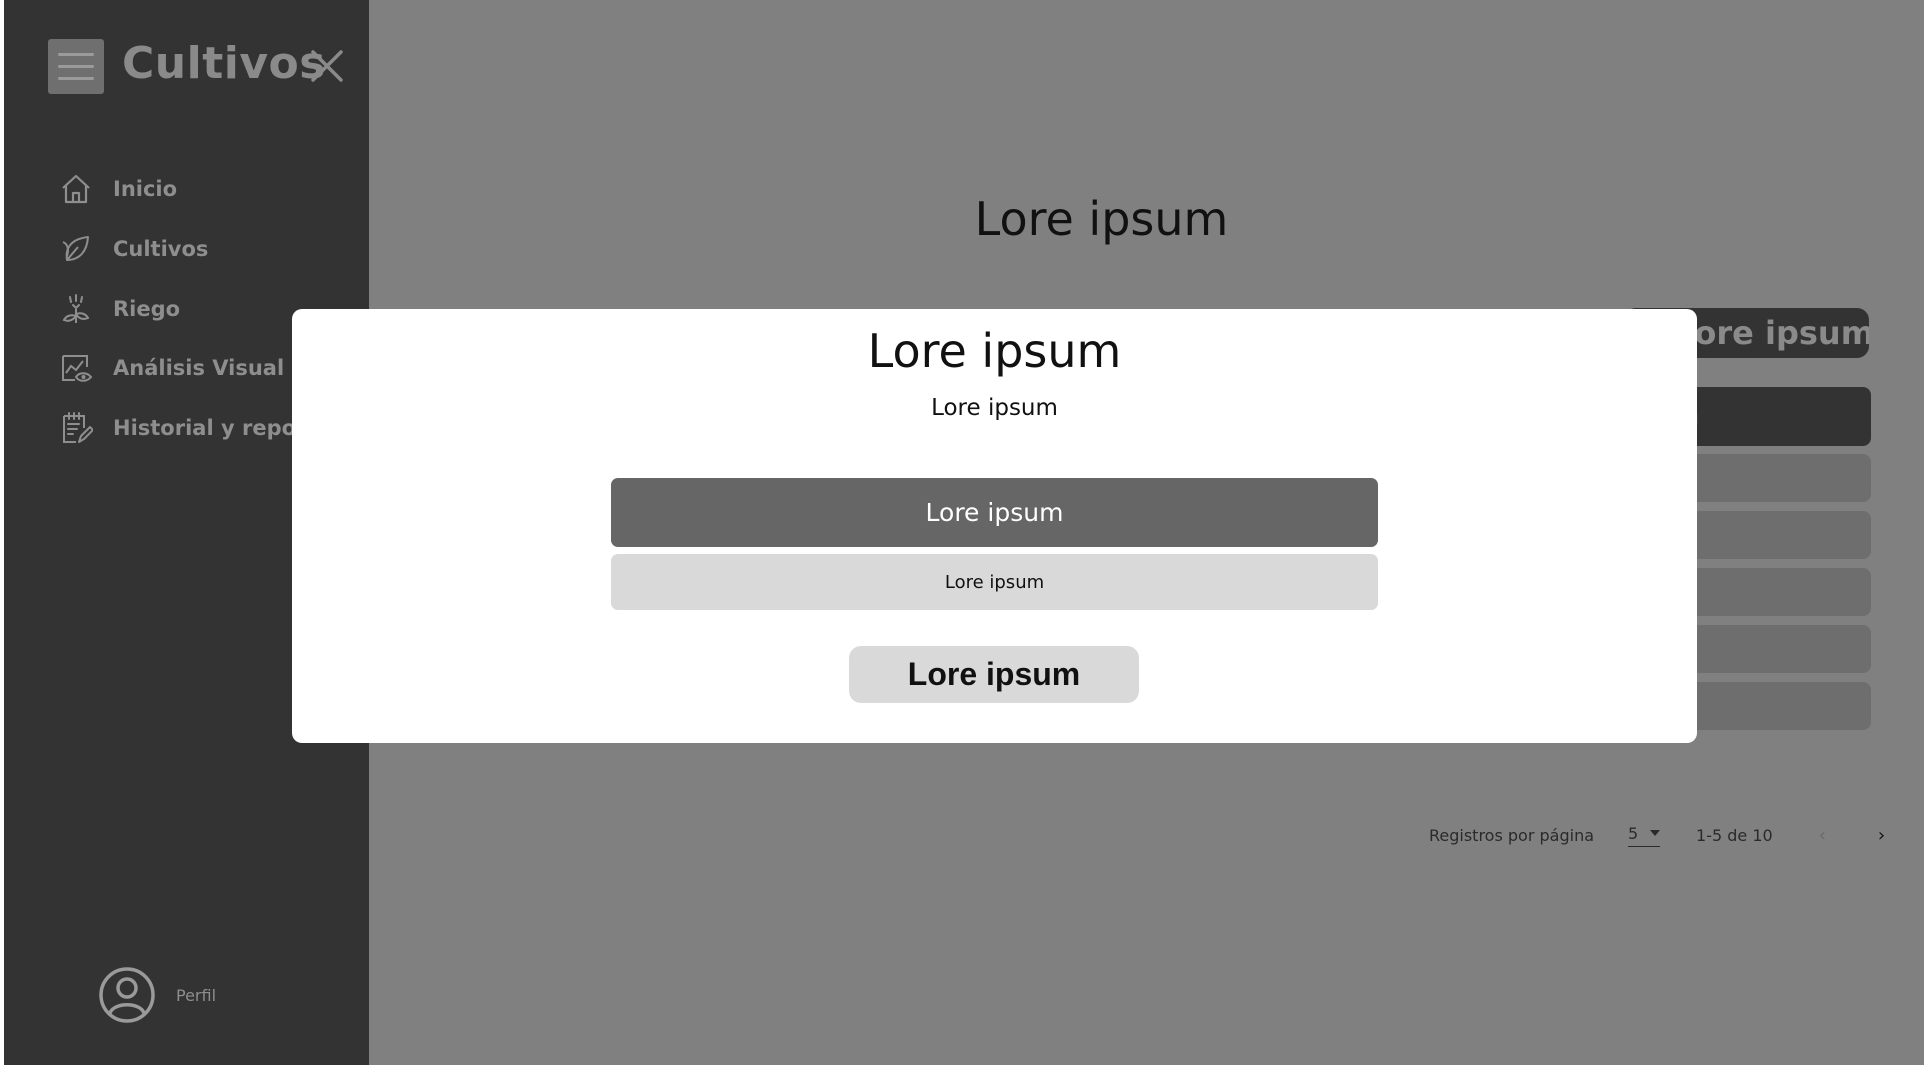 This screenshot has width=1928, height=1072. Describe the element at coordinates (994, 351) in the screenshot. I see `dialog-title: Lore ipsum` at that location.